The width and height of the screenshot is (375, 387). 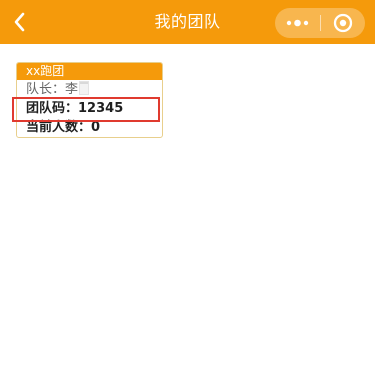 What do you see at coordinates (187, 22) in the screenshot?
I see `navigation-bar: 我的团队` at bounding box center [187, 22].